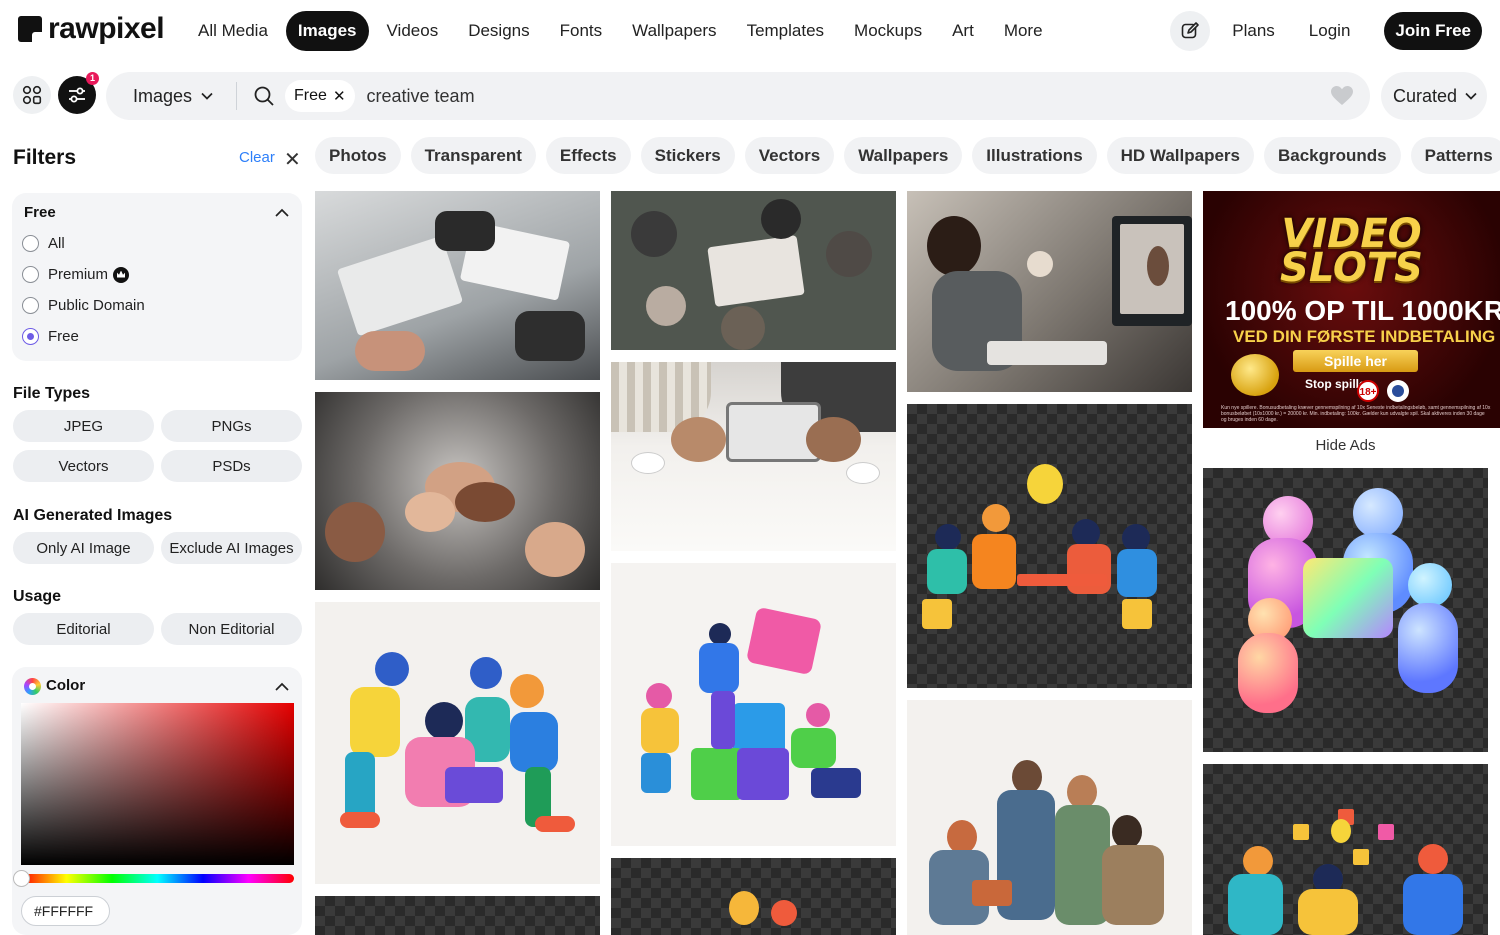 The width and height of the screenshot is (1500, 935). Describe the element at coordinates (358, 155) in the screenshot. I see `chip-photos: Photos` at that location.